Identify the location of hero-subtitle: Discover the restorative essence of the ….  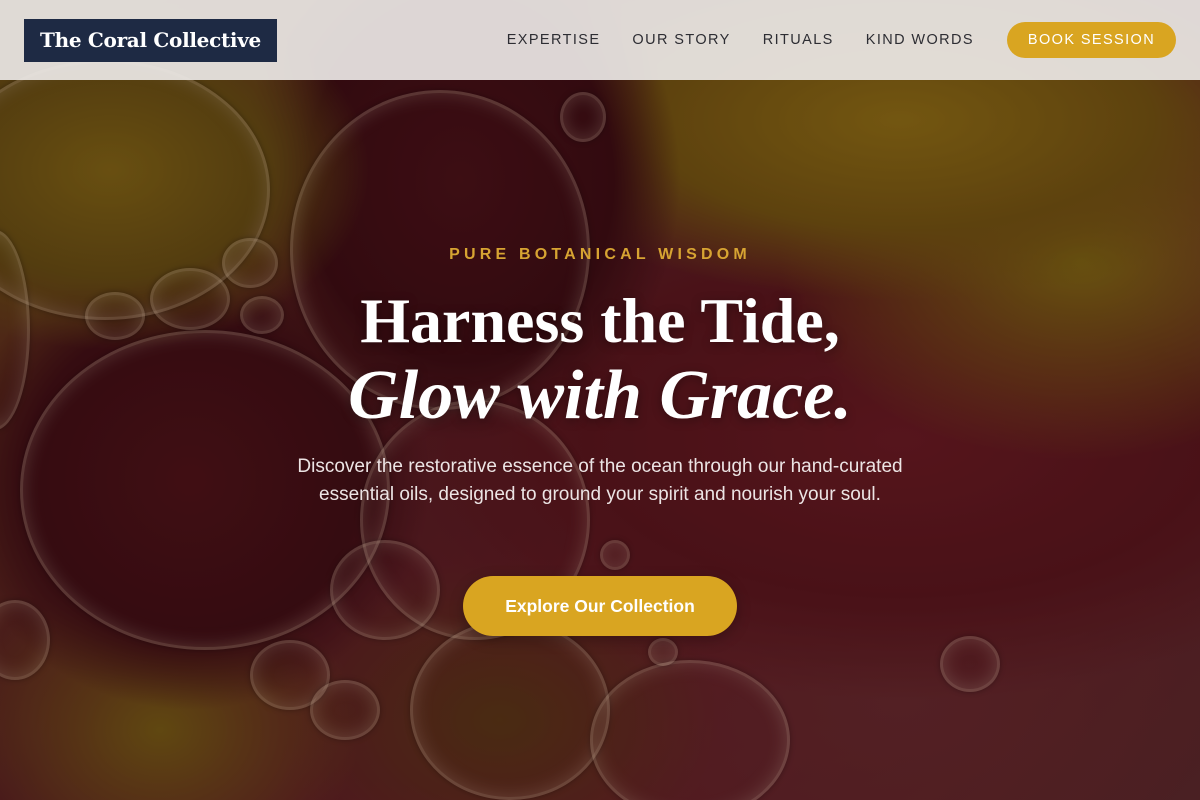
(600, 480).